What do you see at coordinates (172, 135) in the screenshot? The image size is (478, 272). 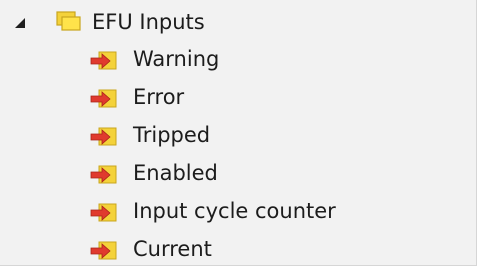 I see `tree-item-label: Tripped` at bounding box center [172, 135].